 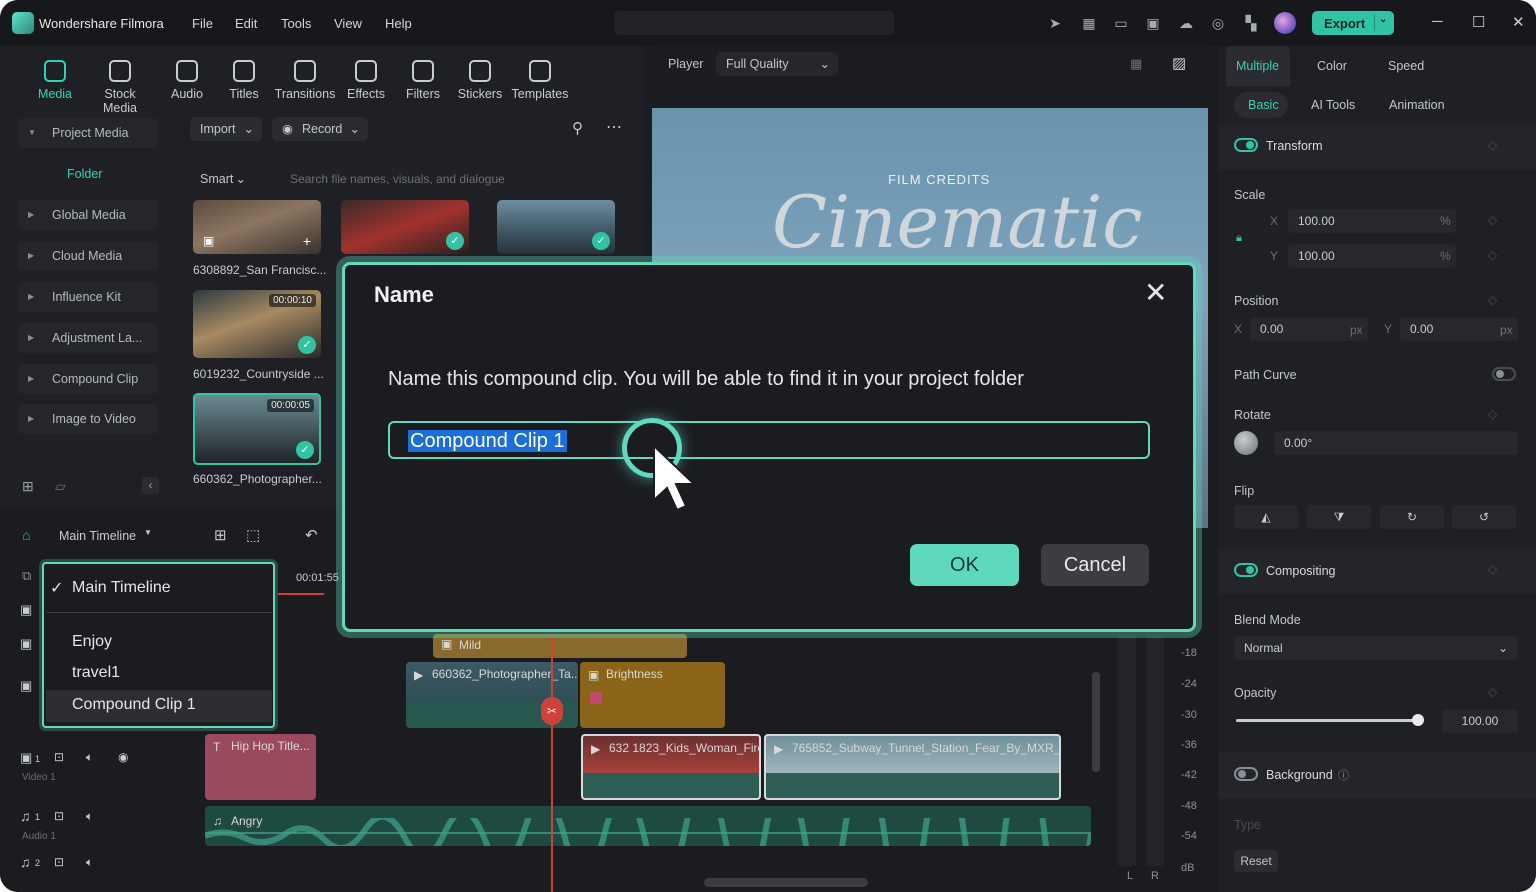 What do you see at coordinates (88, 379) in the screenshot?
I see `sidebar-item-compound-clip: ▶ Compound Clip` at bounding box center [88, 379].